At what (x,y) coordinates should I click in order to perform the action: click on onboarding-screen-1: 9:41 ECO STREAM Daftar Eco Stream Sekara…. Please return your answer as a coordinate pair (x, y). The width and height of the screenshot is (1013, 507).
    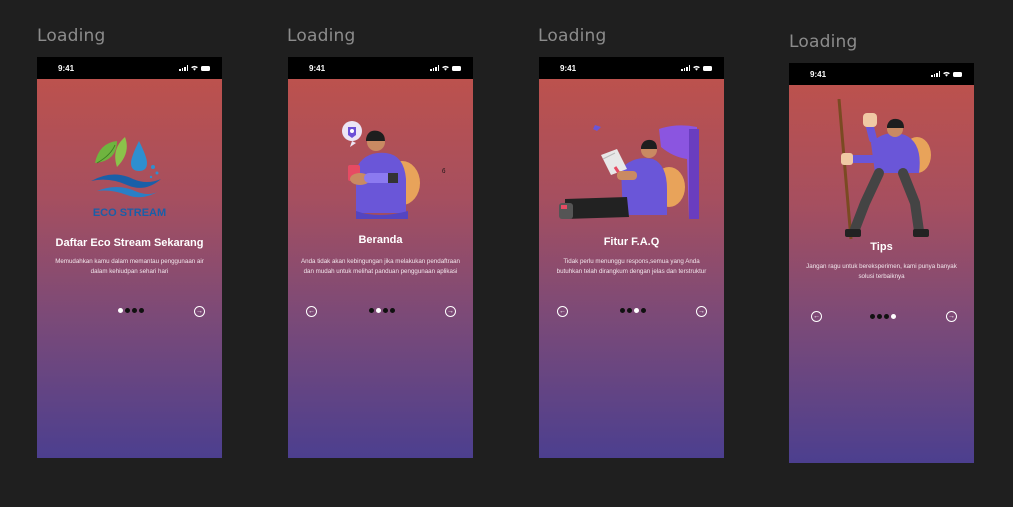
    Looking at the image, I should click on (129, 257).